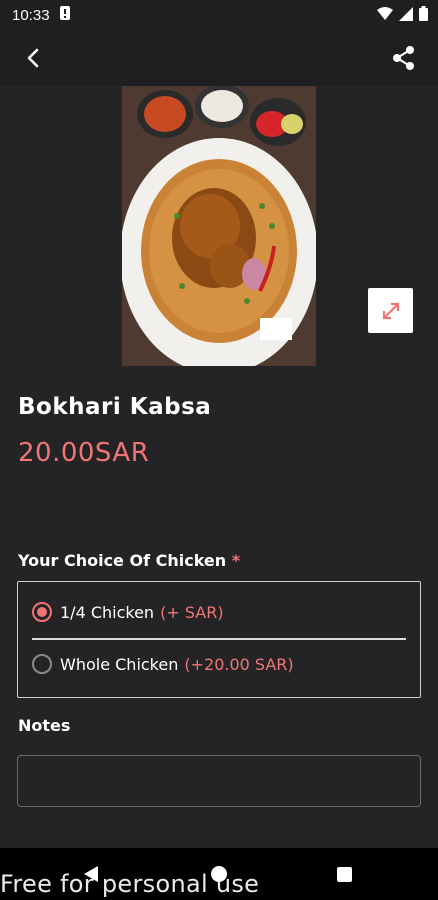 This screenshot has width=438, height=900. I want to click on nav-recents-icon, so click(344, 874).